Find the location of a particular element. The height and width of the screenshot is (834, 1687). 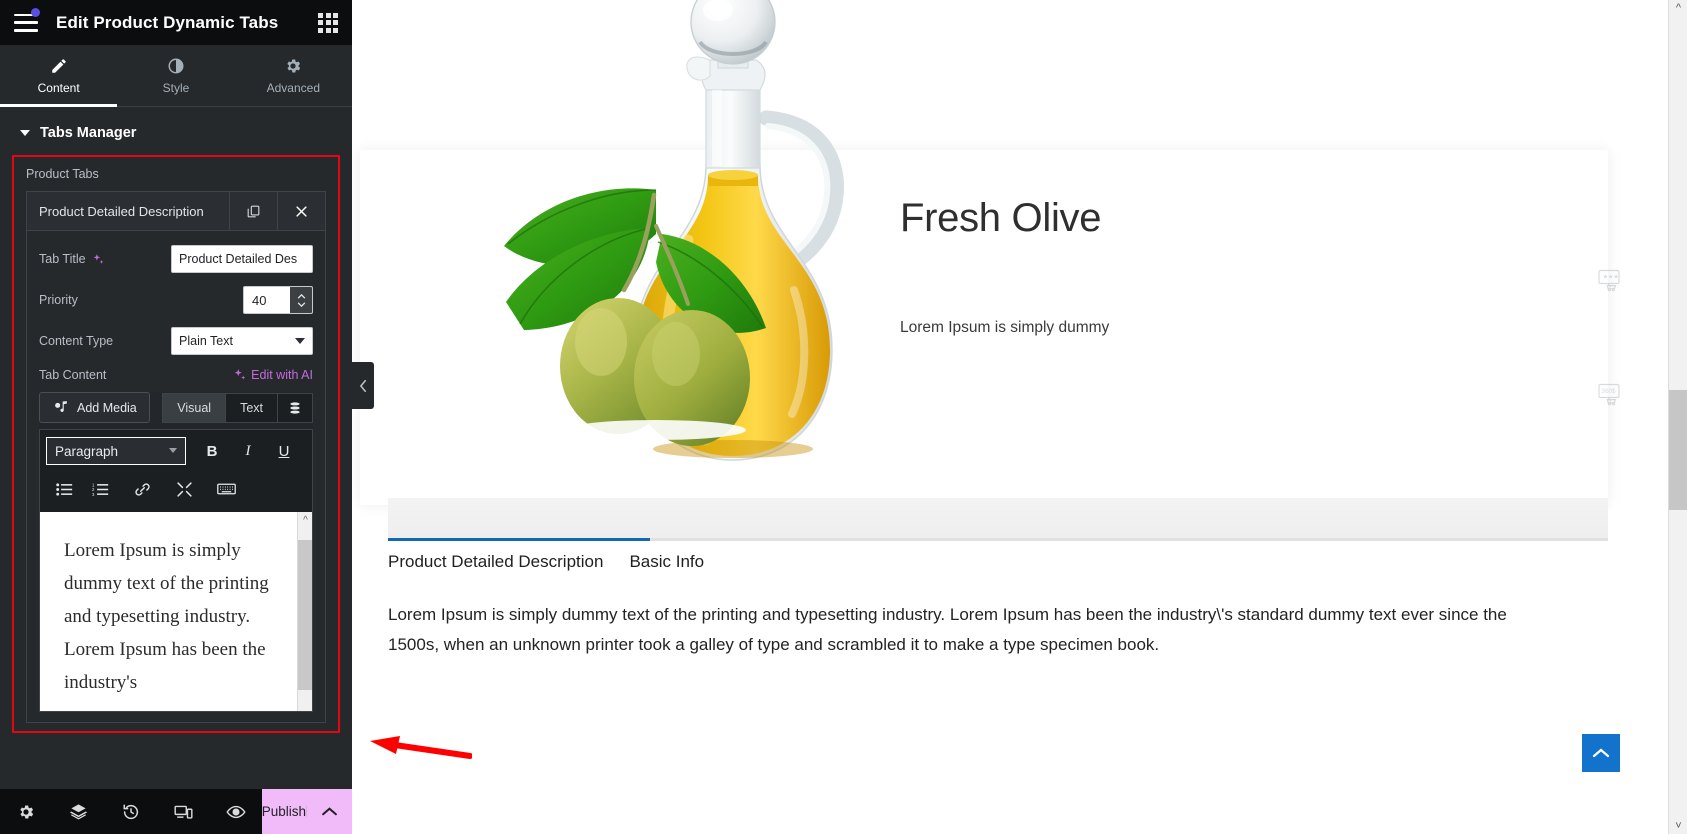

tabs-manager-section-header: Tabs Manager is located at coordinates (176, 131).